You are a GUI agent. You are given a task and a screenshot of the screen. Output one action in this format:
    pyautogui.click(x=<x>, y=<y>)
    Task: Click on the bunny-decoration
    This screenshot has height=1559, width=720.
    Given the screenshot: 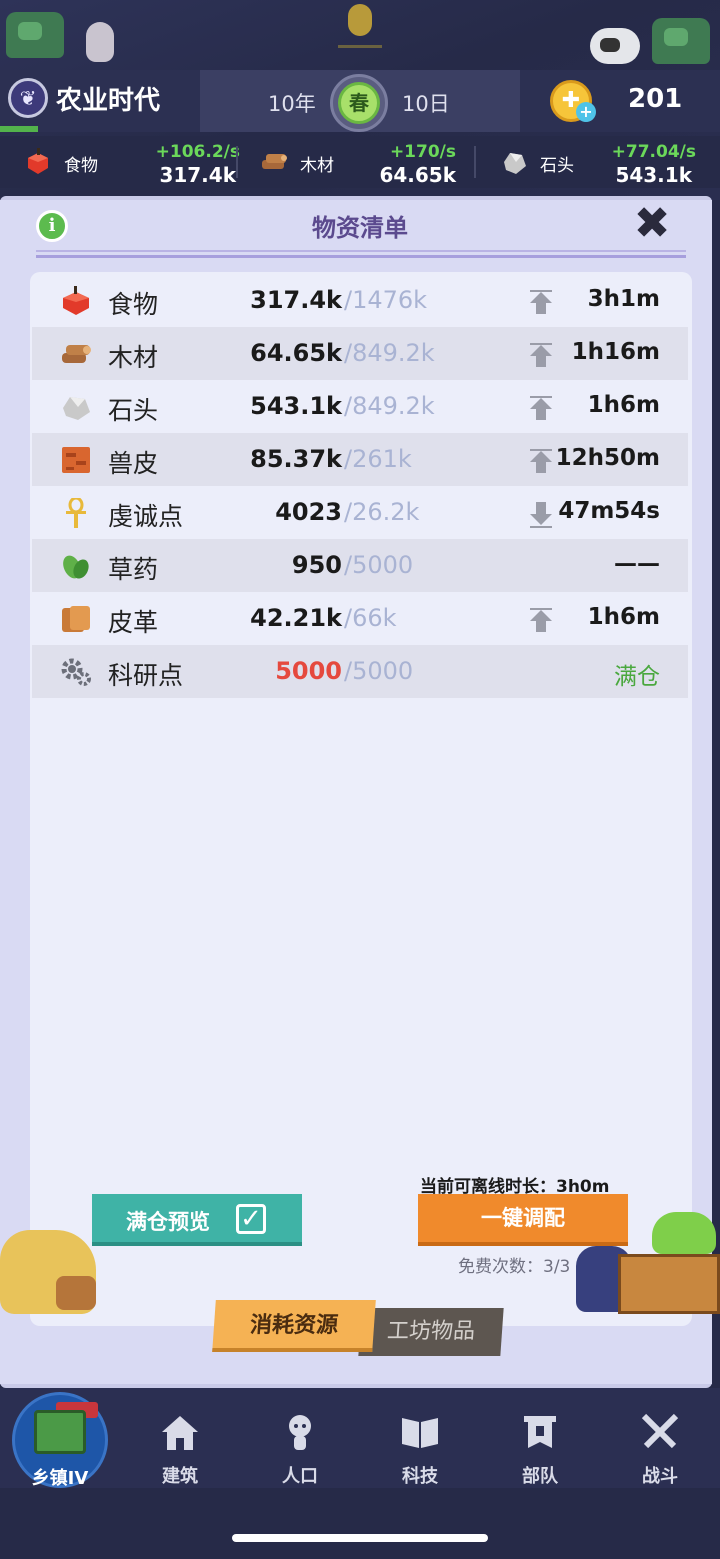 What is the action you would take?
    pyautogui.click(x=100, y=42)
    